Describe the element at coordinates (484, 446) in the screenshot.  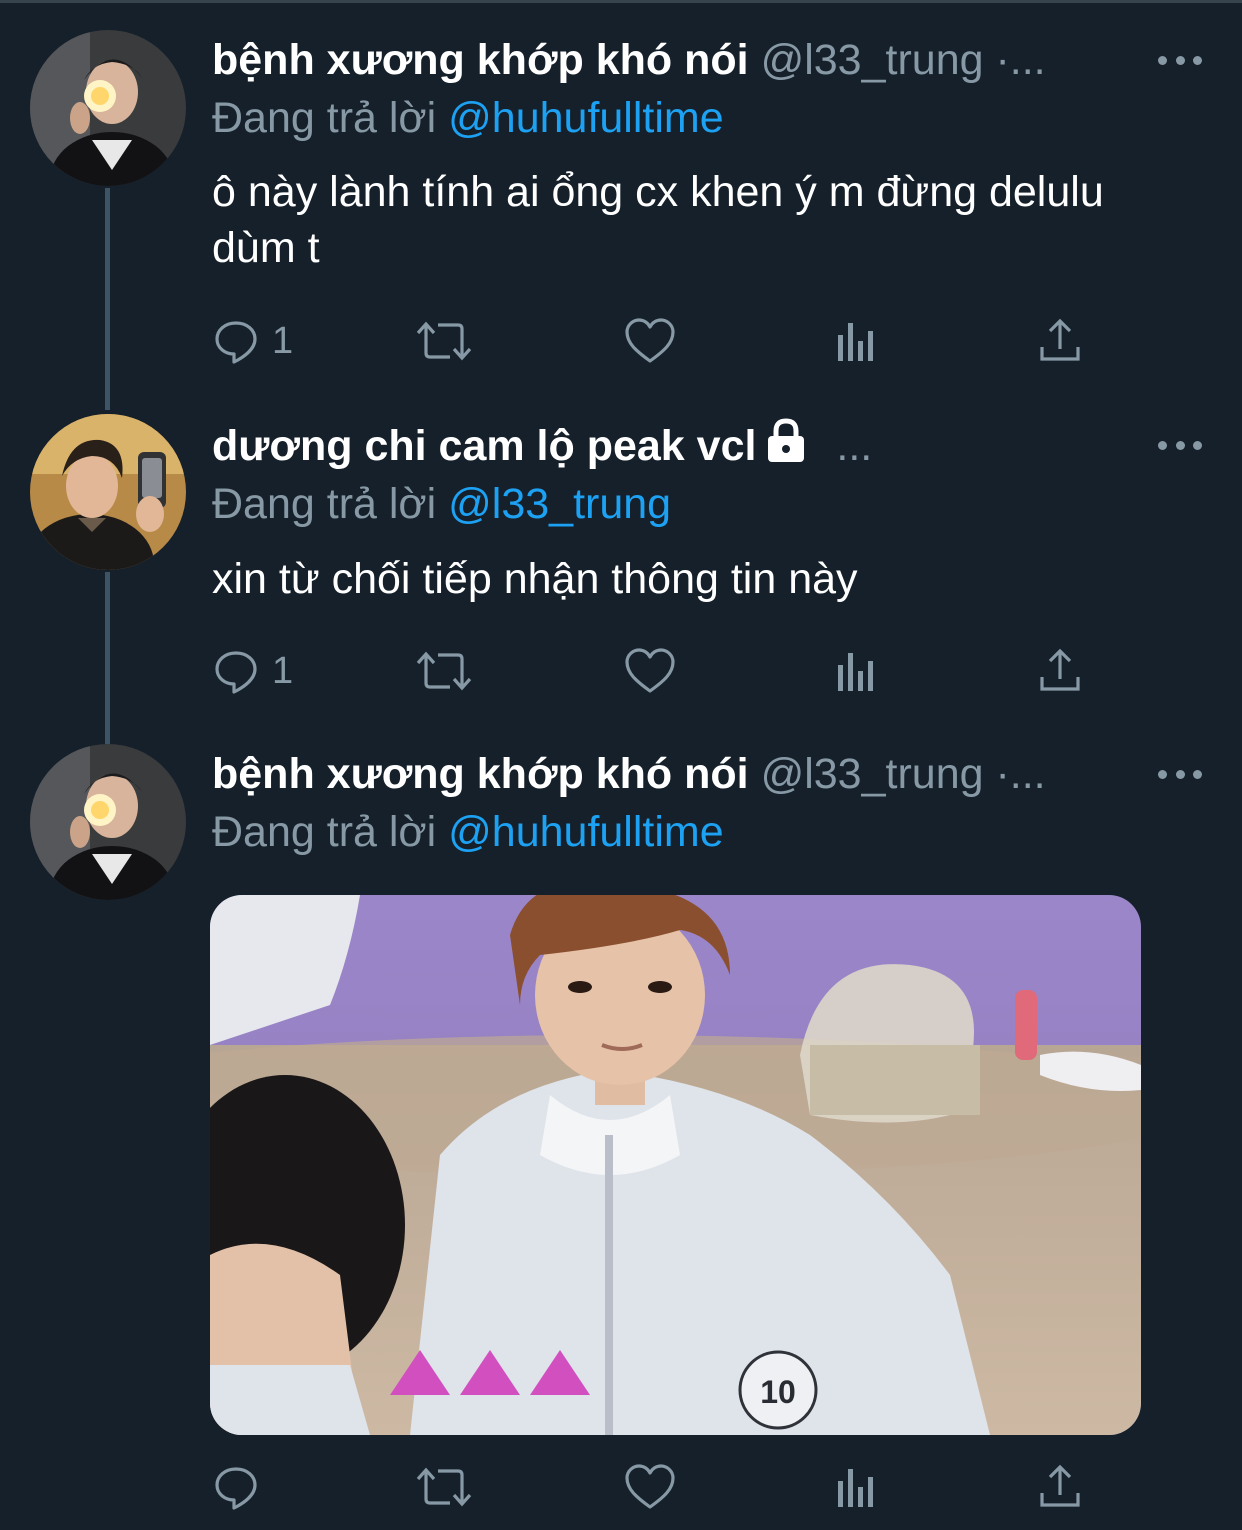
I see `display-name: dương chi cam lộ peak vcl` at that location.